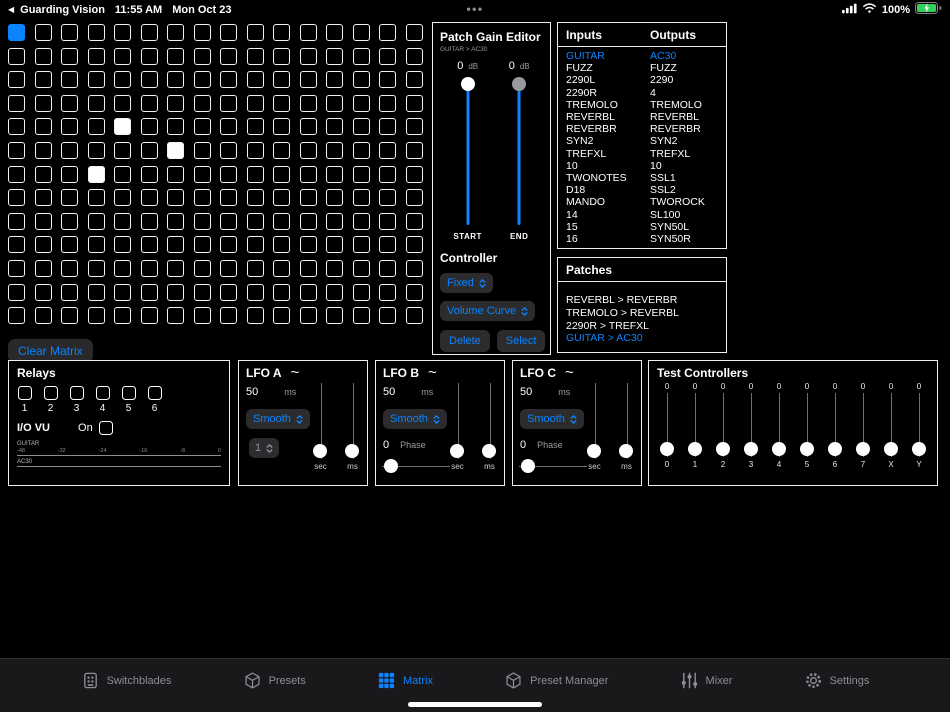 The height and width of the screenshot is (712, 950). What do you see at coordinates (228, 268) in the screenshot?
I see `matrix-cell-r10-c8` at bounding box center [228, 268].